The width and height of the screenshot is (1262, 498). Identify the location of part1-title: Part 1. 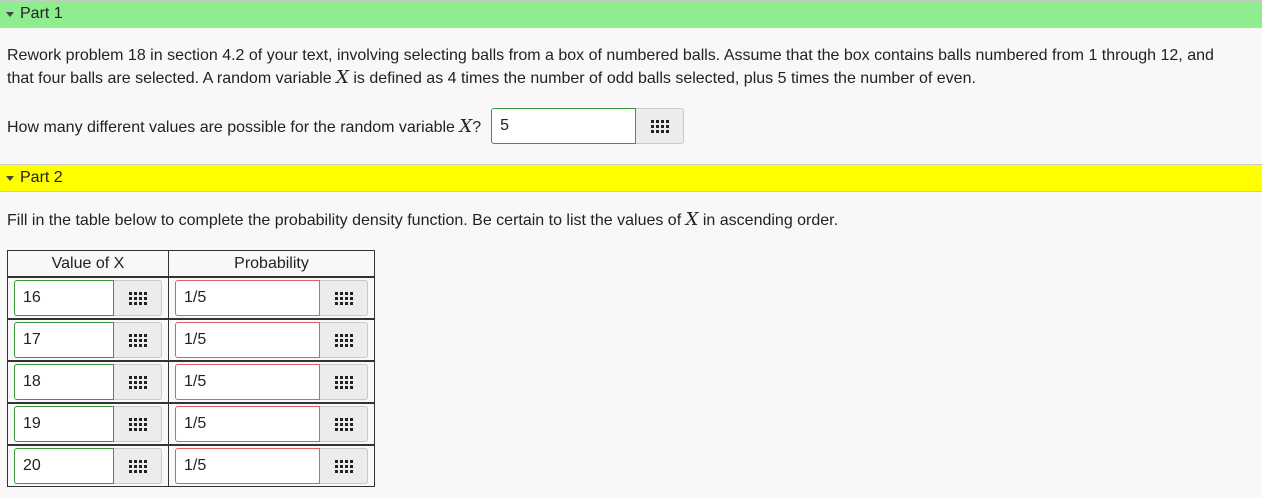
(41, 13).